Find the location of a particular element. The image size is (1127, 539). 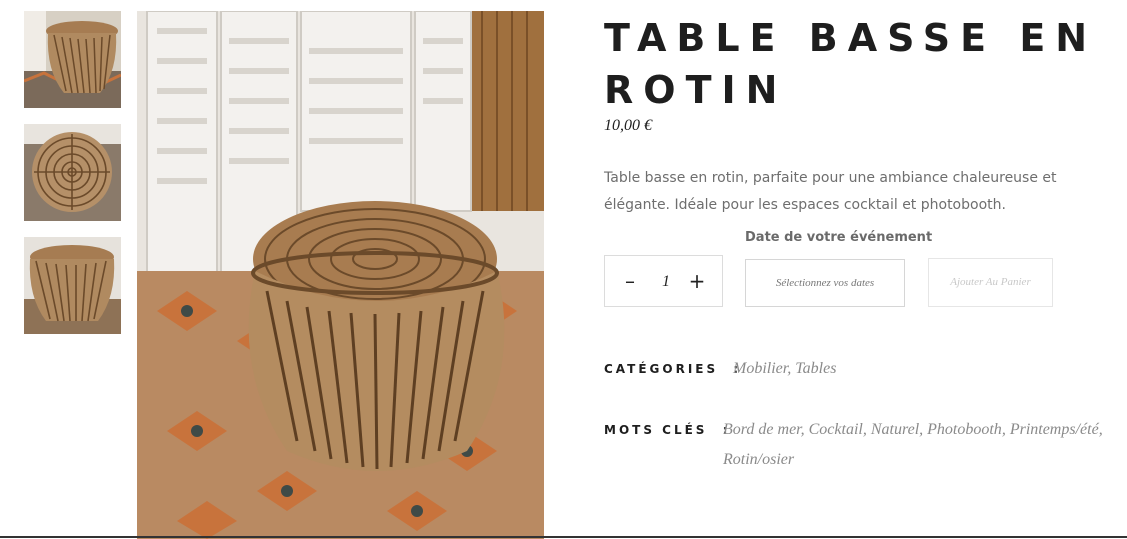

quantity-plus-button: + is located at coordinates (697, 281).